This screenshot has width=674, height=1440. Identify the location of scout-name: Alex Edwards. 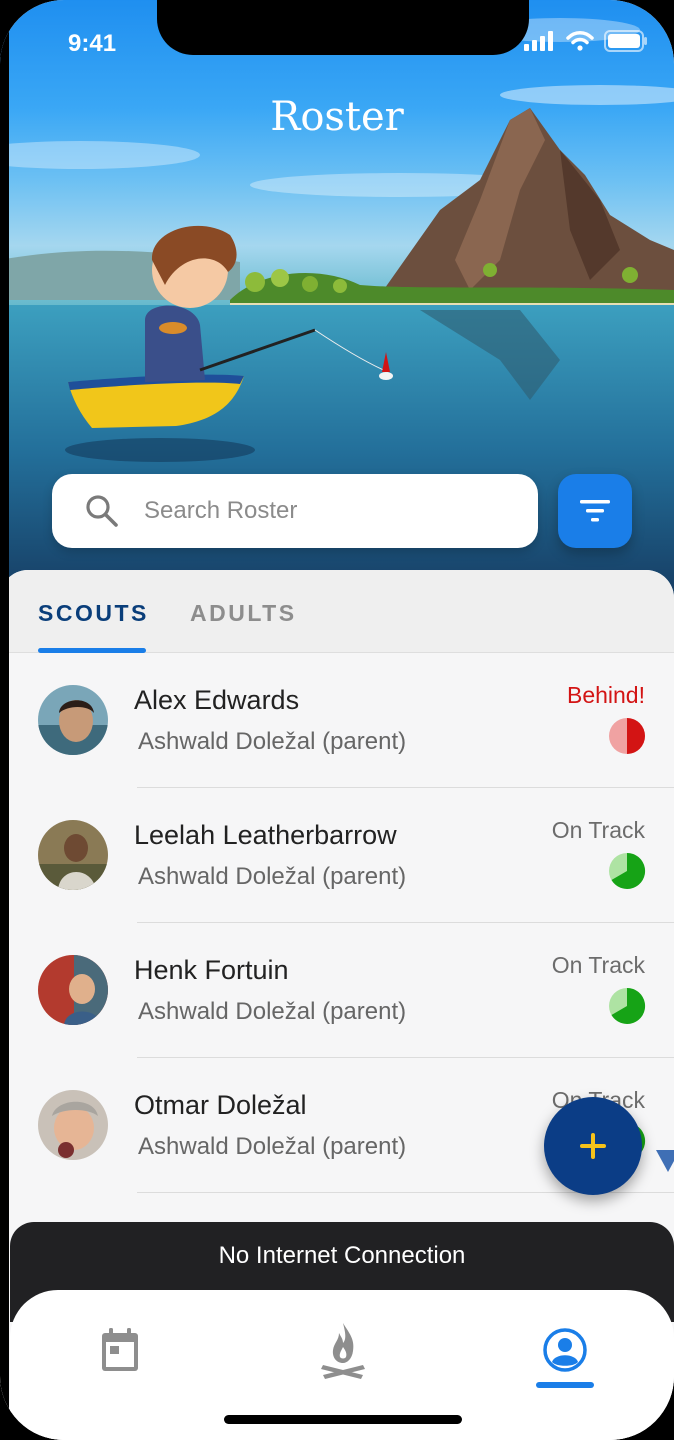
(217, 700).